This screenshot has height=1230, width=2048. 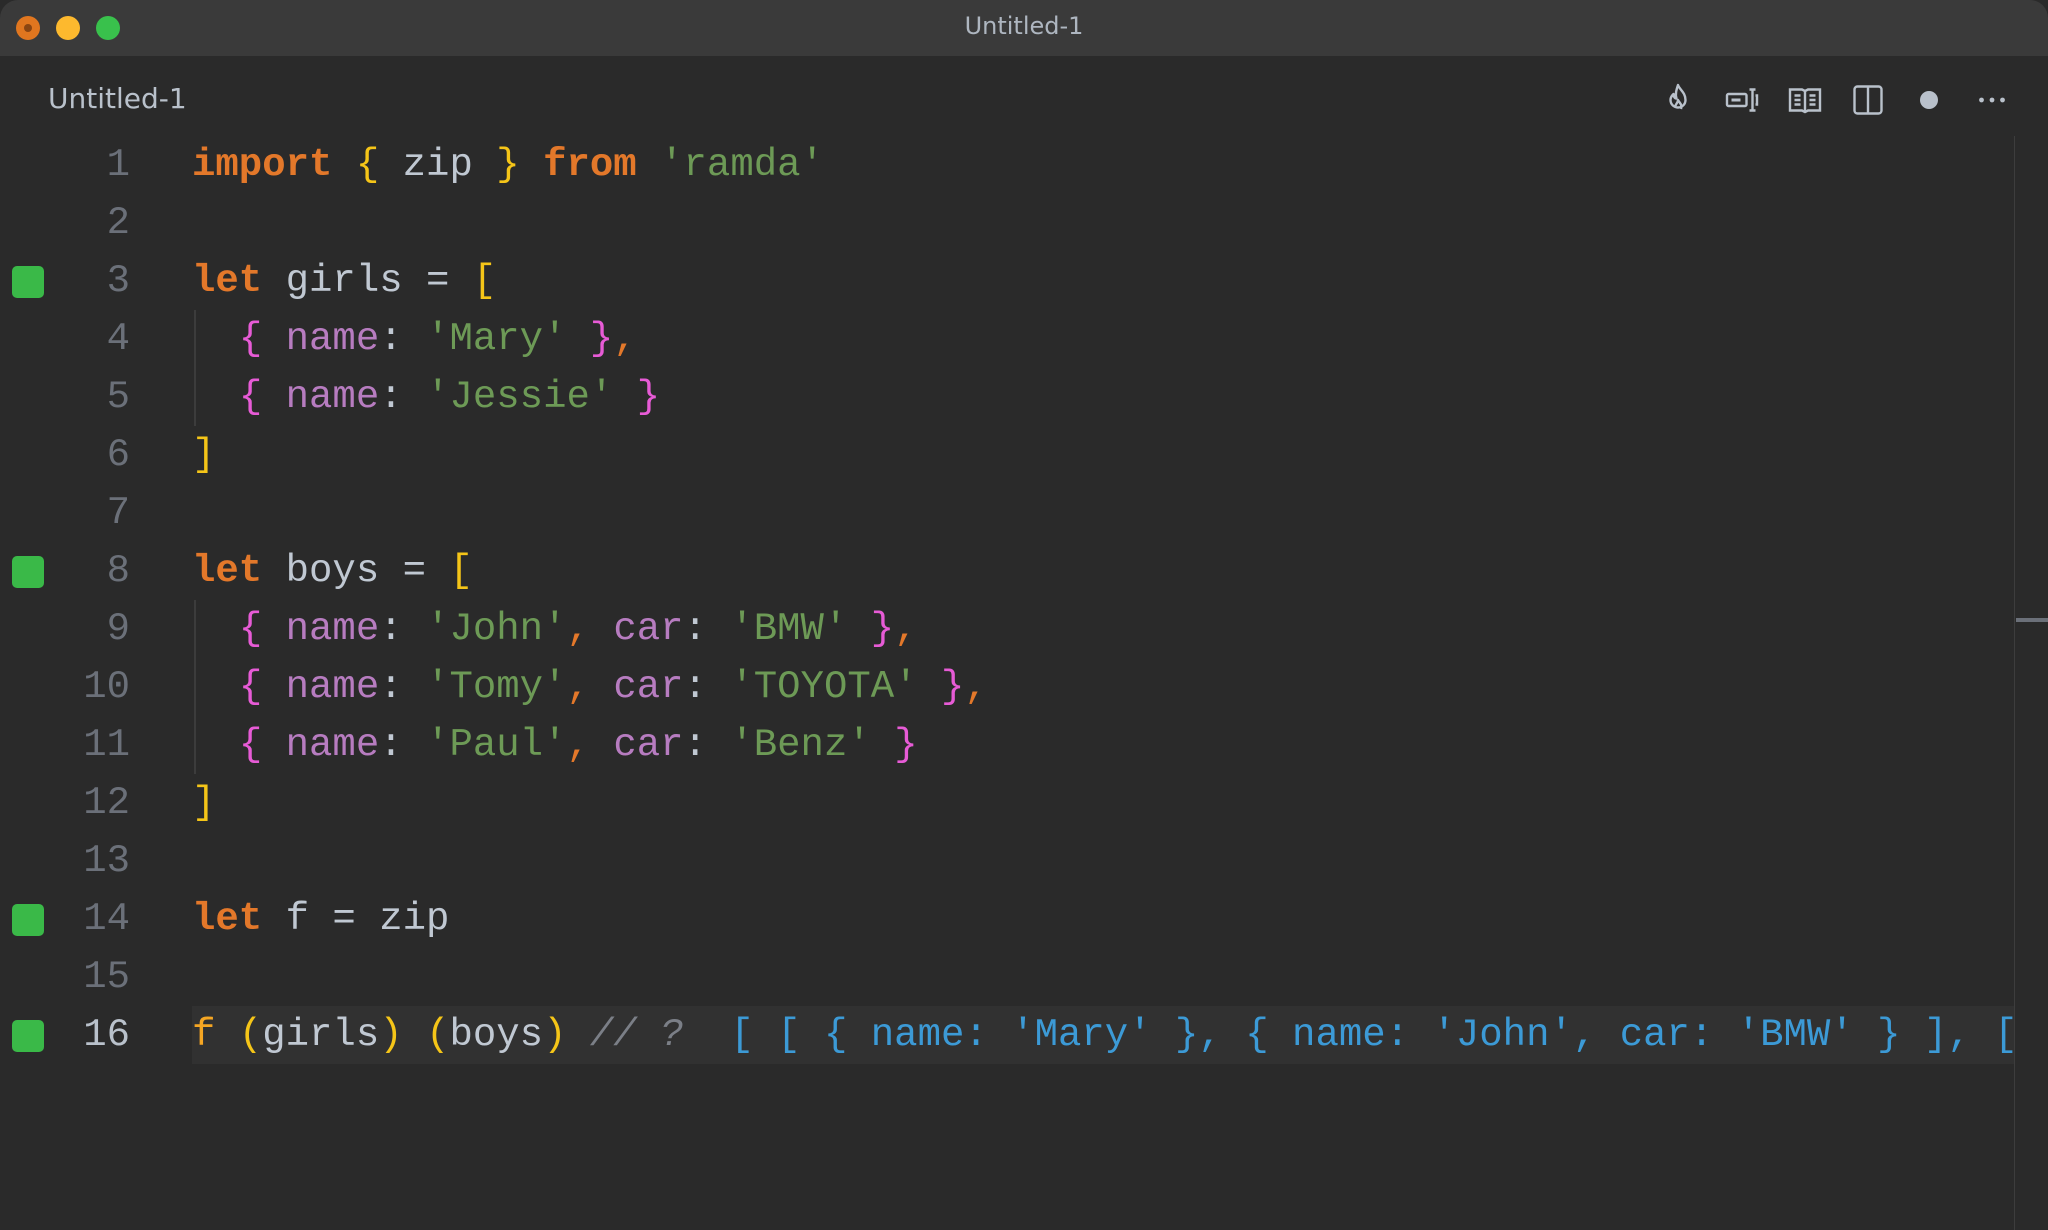 What do you see at coordinates (648, 397) in the screenshot?
I see `token-brace: }` at bounding box center [648, 397].